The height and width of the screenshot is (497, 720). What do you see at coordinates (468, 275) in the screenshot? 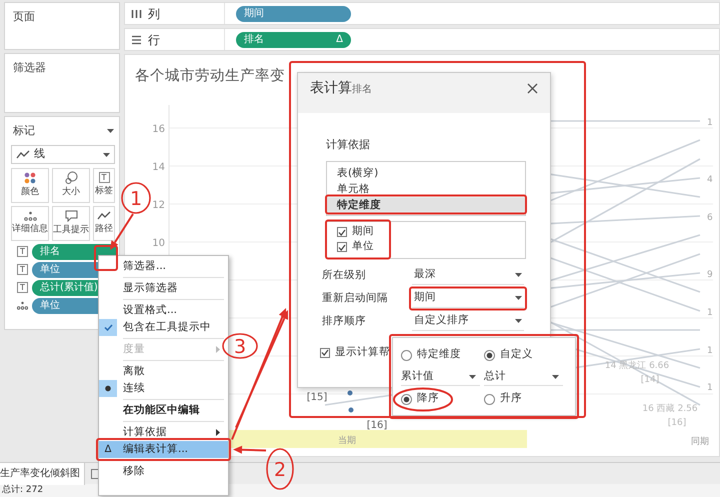
I see `setting-dropdown: 最深` at bounding box center [468, 275].